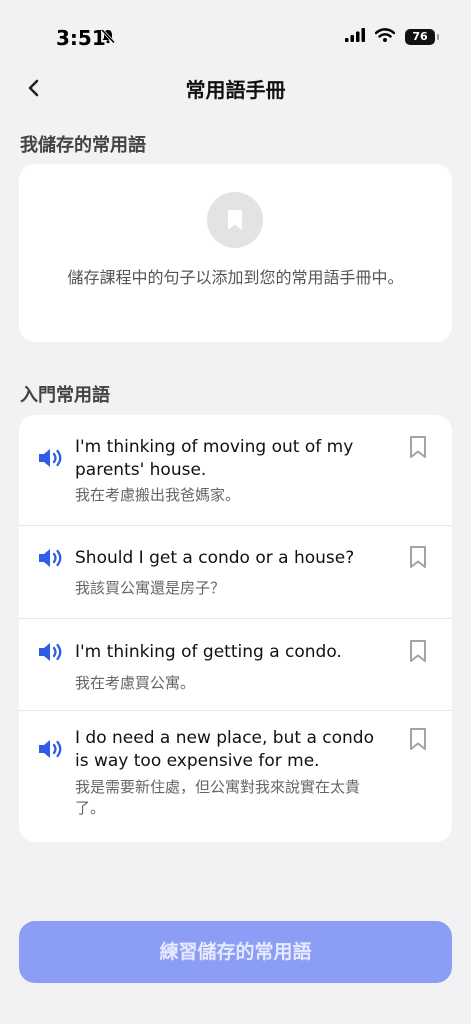  Describe the element at coordinates (218, 797) in the screenshot. I see `phrase-chinese: 我是需要新住處，但公寓對我來說實在太貴了。` at that location.